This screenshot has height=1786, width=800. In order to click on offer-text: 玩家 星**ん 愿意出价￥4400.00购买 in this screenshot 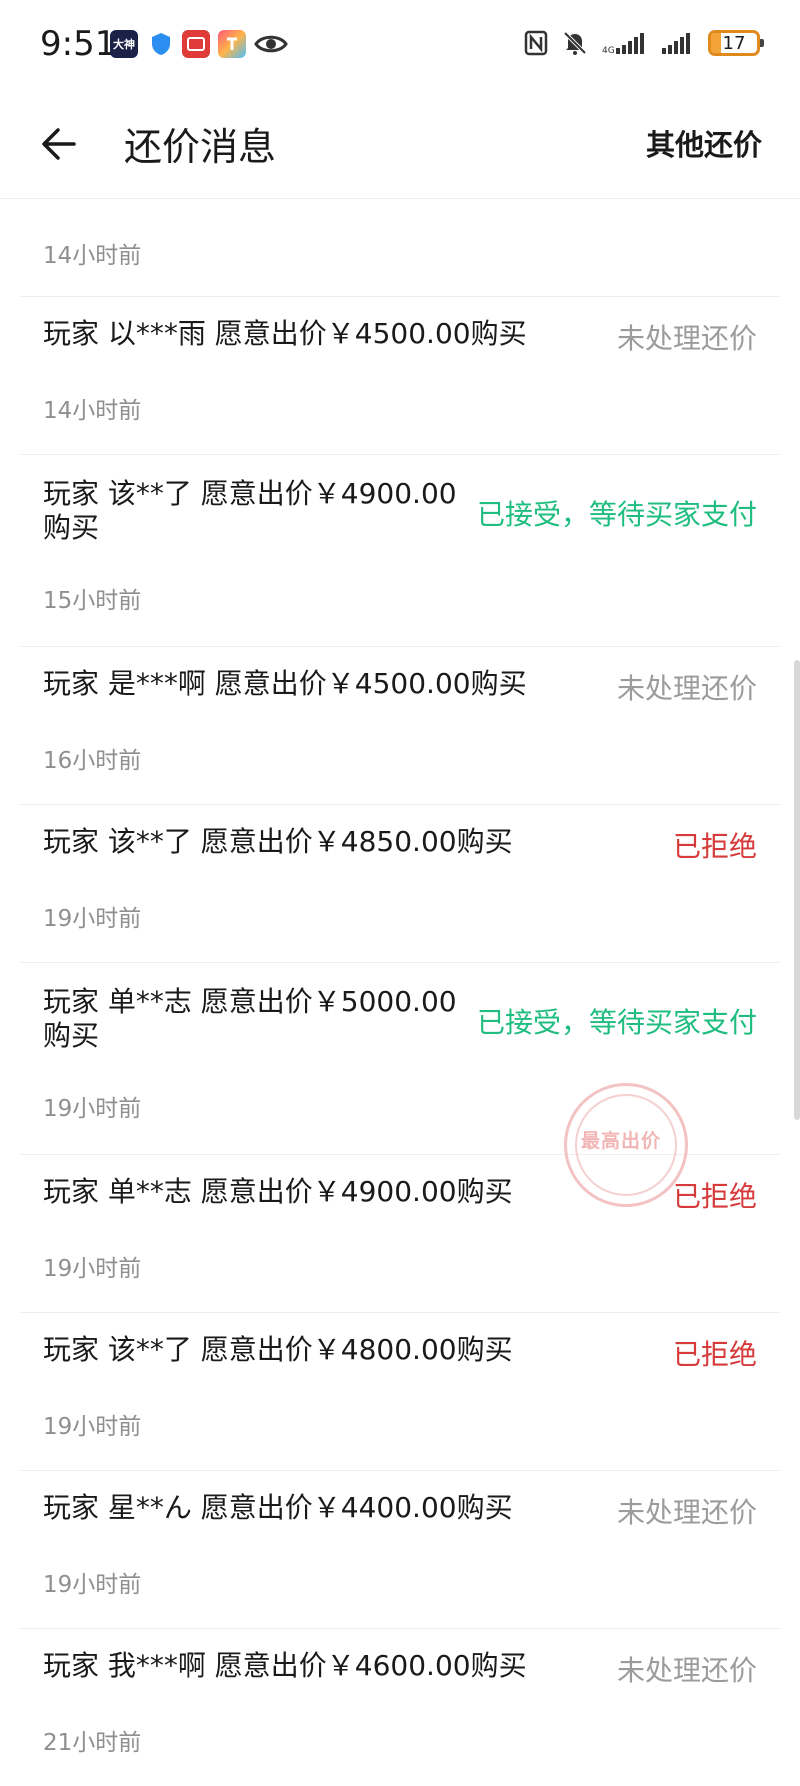, I will do `click(278, 1507)`.